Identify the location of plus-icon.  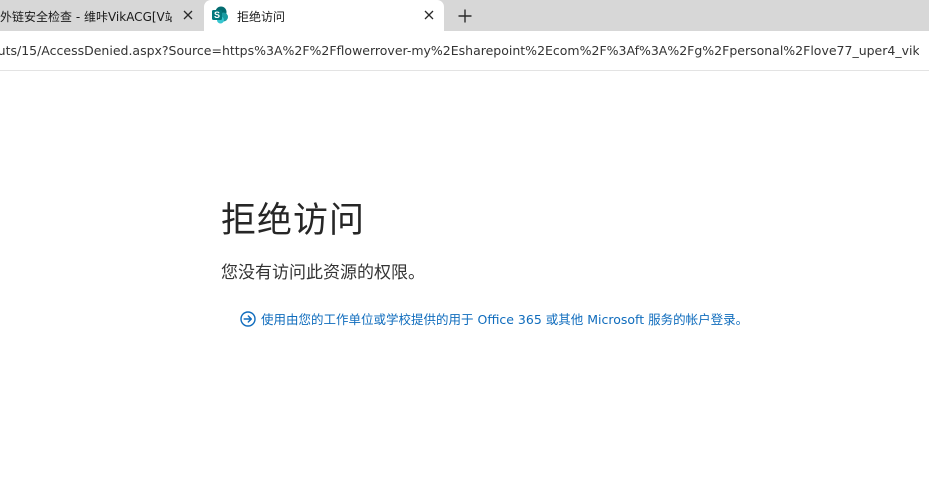
(465, 16).